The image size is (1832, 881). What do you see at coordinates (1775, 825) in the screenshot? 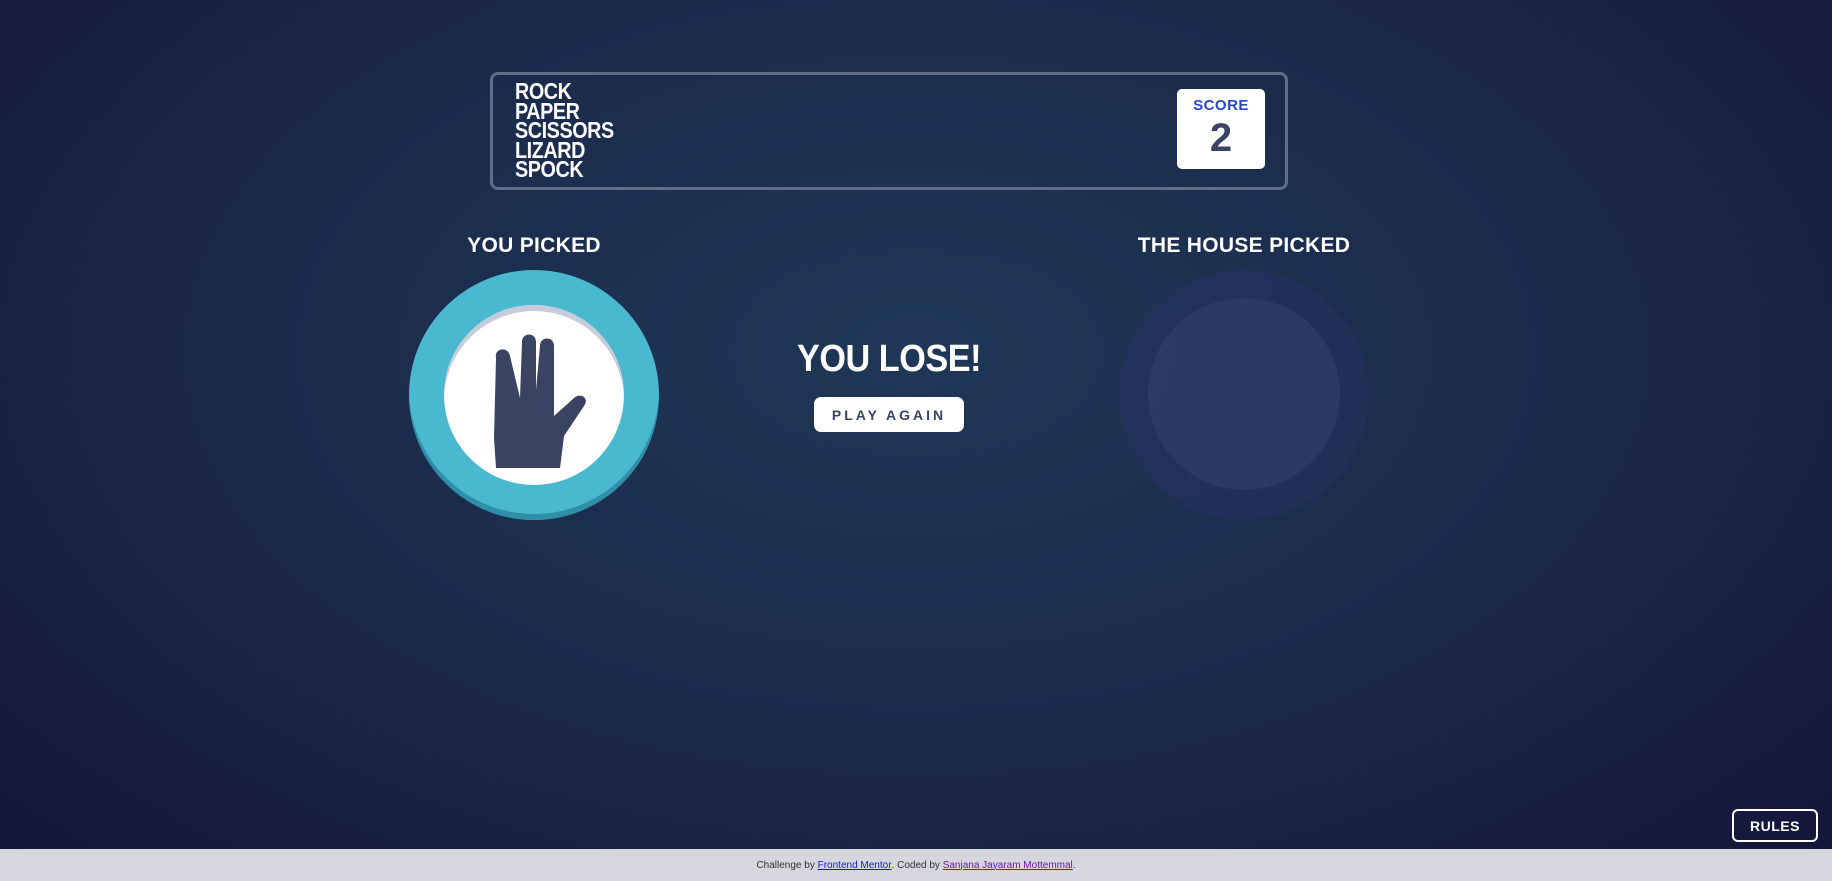
I see `rules-button: RULES` at bounding box center [1775, 825].